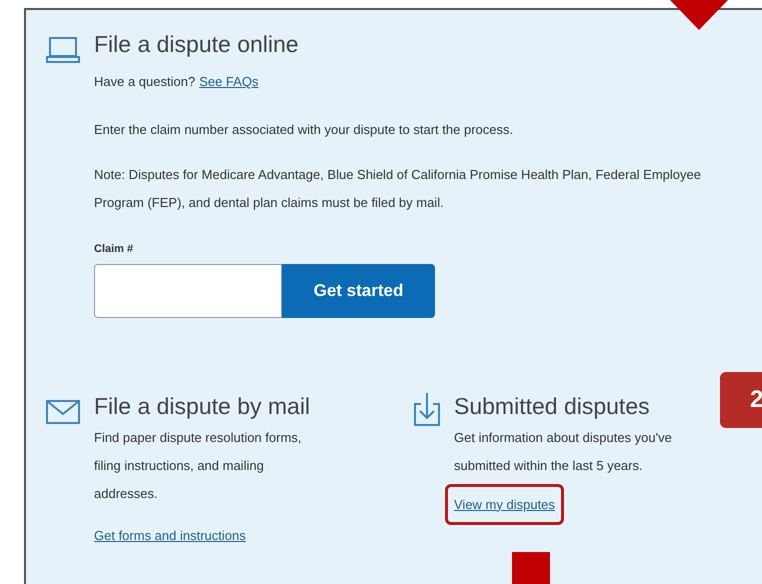 This screenshot has width=762, height=584. What do you see at coordinates (198, 465) in the screenshot?
I see `mail-description: Find paper dispute resolution forms, filing instructions, and mailing addresses.` at bounding box center [198, 465].